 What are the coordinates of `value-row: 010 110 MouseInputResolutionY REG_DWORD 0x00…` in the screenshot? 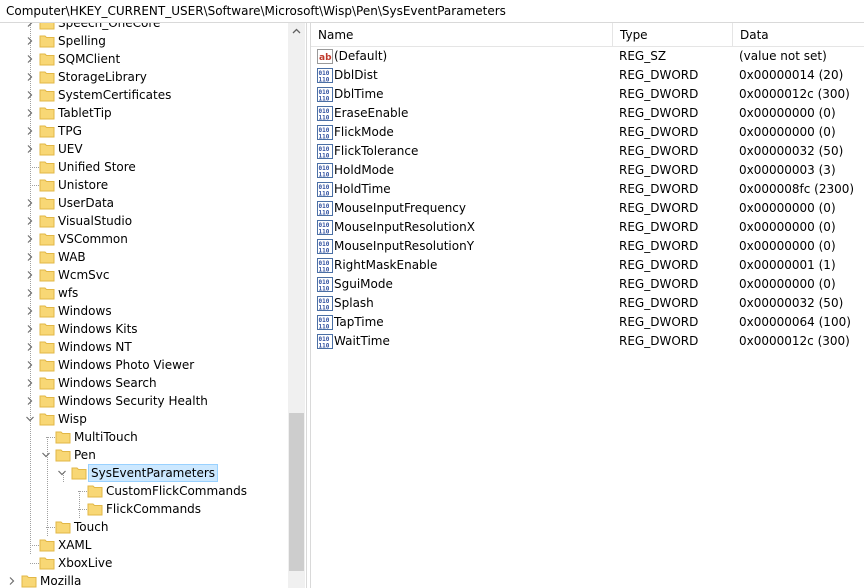 It's located at (587, 246).